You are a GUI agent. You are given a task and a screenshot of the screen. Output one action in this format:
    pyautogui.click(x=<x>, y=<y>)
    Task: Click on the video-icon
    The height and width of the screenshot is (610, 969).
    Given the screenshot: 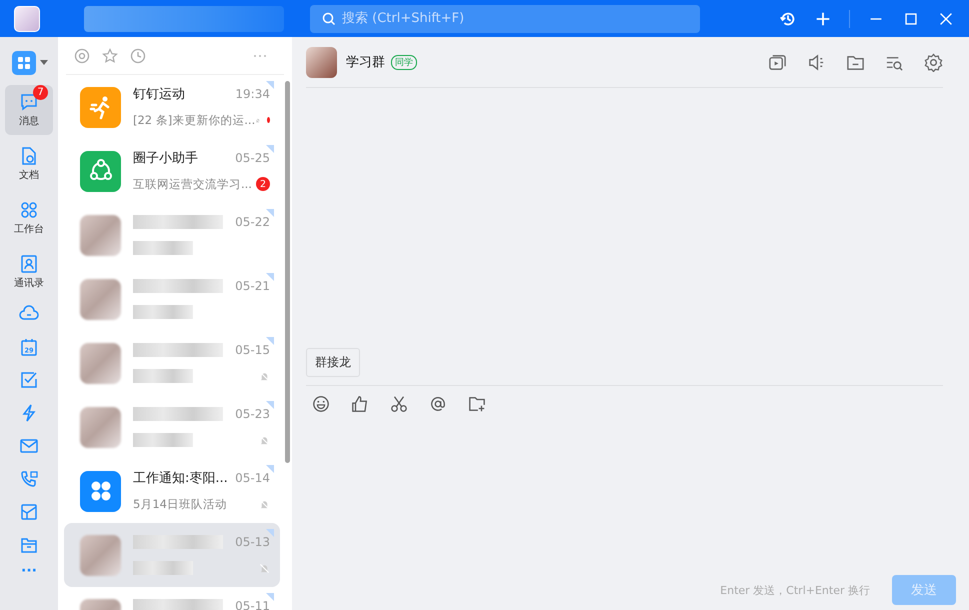 What is the action you would take?
    pyautogui.click(x=777, y=62)
    